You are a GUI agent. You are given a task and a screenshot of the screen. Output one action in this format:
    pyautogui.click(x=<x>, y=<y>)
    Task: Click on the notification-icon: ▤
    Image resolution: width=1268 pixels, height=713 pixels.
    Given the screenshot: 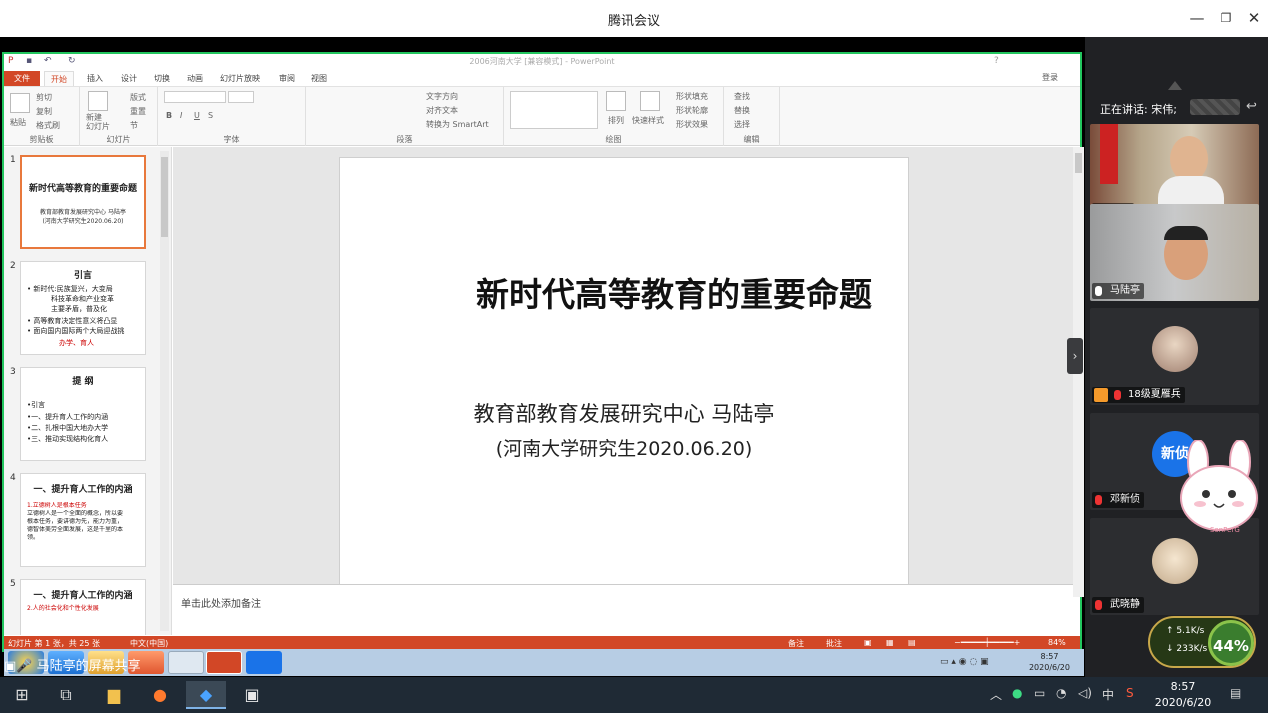 What is the action you would take?
    pyautogui.click(x=1235, y=693)
    